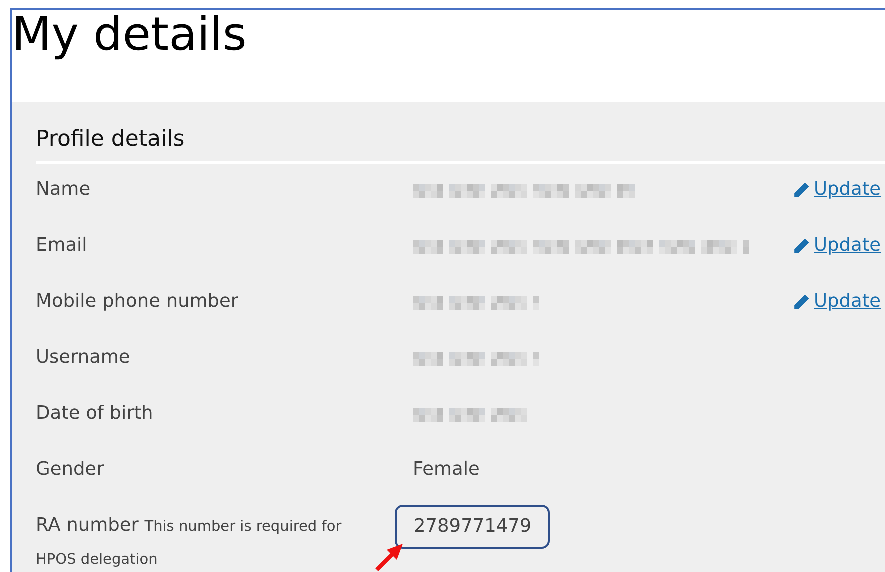 The width and height of the screenshot is (885, 572). What do you see at coordinates (130, 36) in the screenshot?
I see `page-title: My details` at bounding box center [130, 36].